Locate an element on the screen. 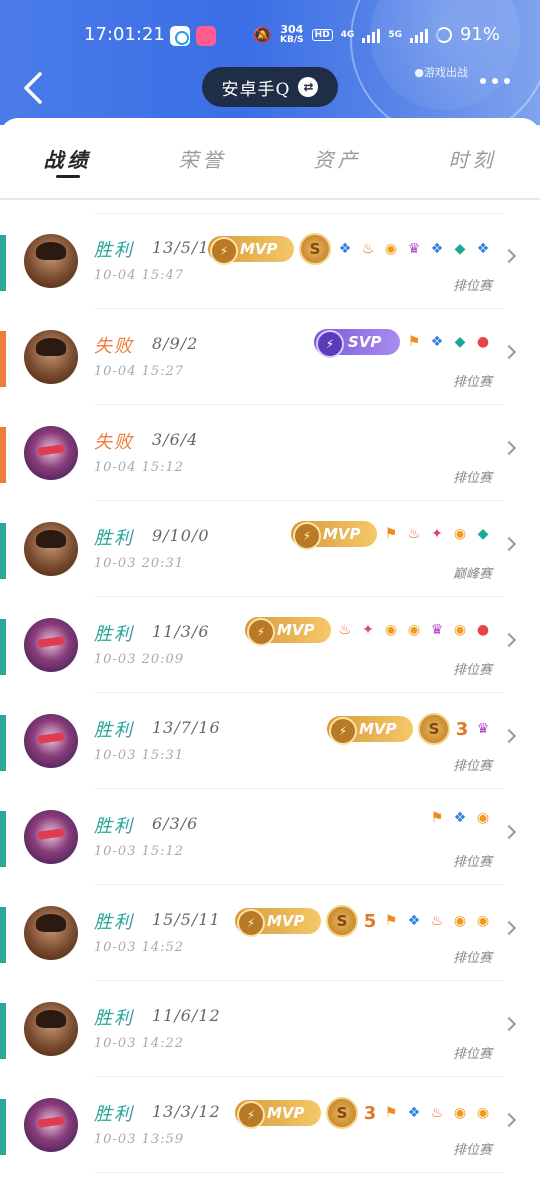 This screenshot has height=1200, width=540. tab-1: 荣誉 is located at coordinates (202, 158).